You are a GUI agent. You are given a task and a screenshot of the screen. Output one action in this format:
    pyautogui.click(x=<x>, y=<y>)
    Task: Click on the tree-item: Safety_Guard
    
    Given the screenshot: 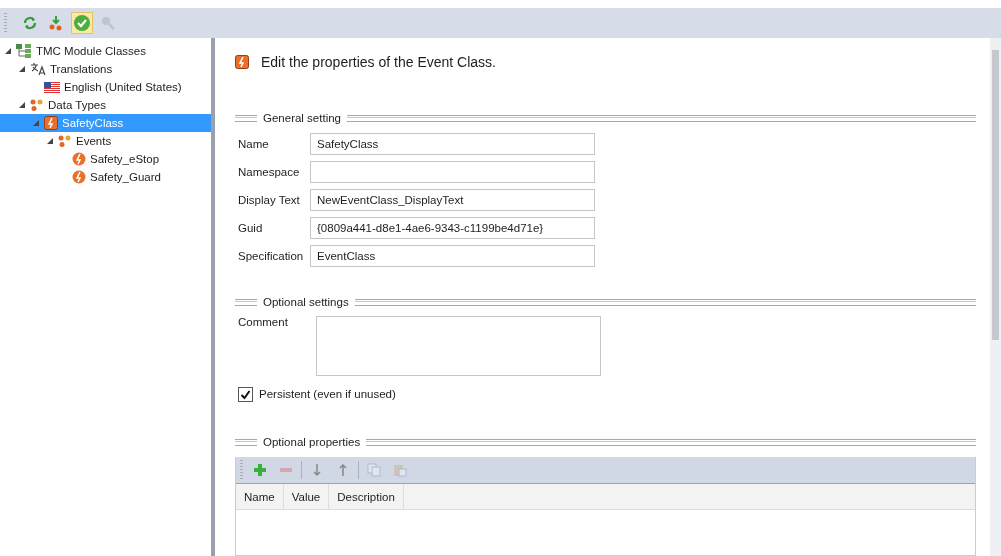 What is the action you would take?
    pyautogui.click(x=105, y=177)
    